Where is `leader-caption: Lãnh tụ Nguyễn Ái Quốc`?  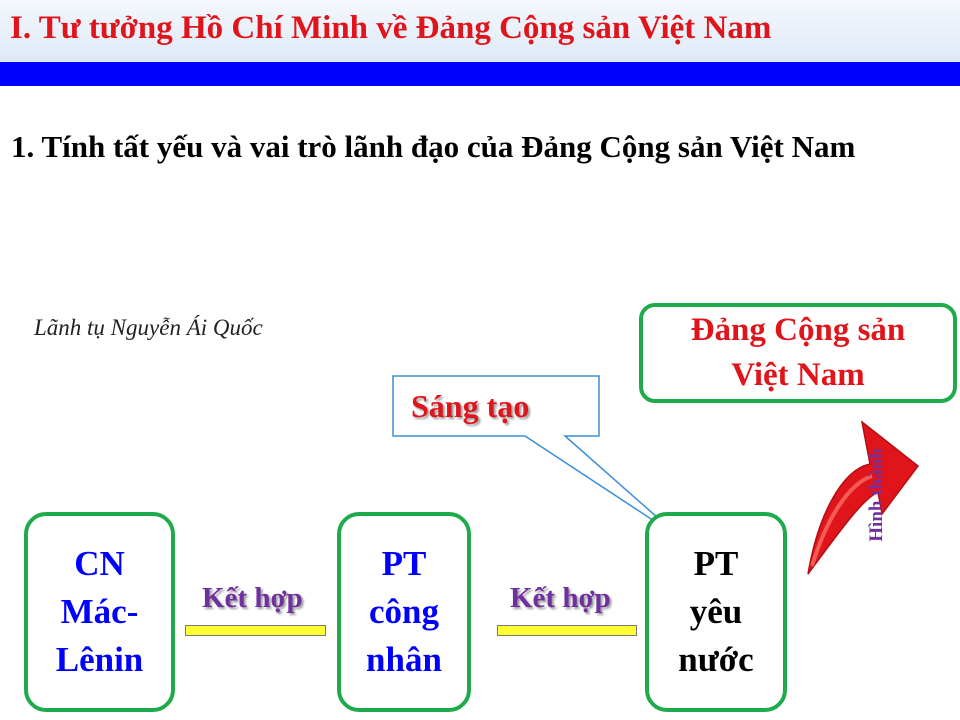 leader-caption: Lãnh tụ Nguyễn Ái Quốc is located at coordinates (148, 327).